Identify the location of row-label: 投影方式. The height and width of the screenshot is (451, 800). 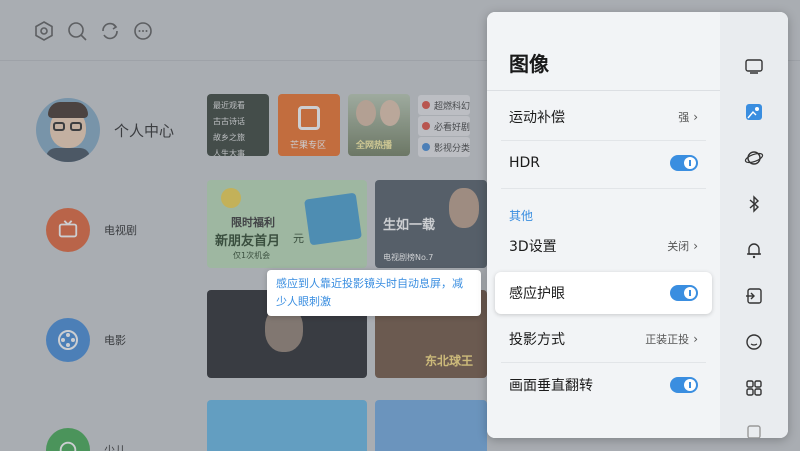
(537, 340).